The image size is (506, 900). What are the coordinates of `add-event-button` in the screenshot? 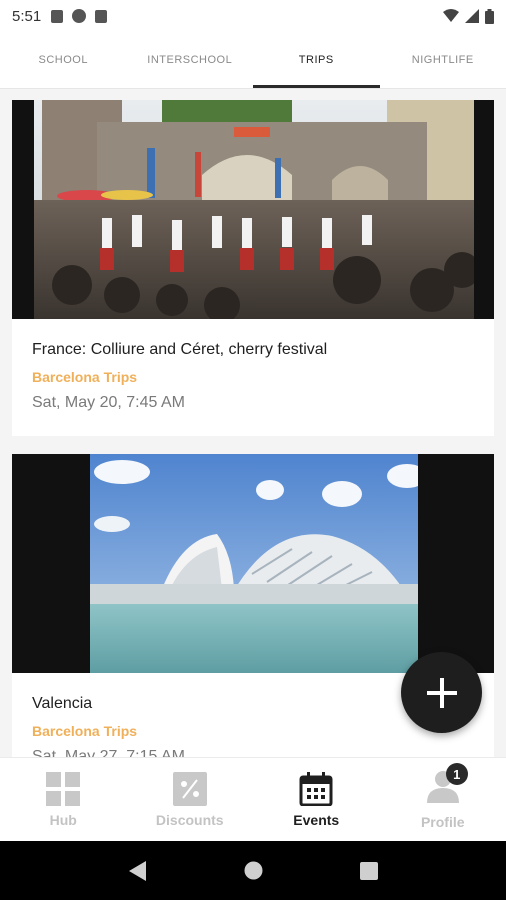 It's located at (441, 692).